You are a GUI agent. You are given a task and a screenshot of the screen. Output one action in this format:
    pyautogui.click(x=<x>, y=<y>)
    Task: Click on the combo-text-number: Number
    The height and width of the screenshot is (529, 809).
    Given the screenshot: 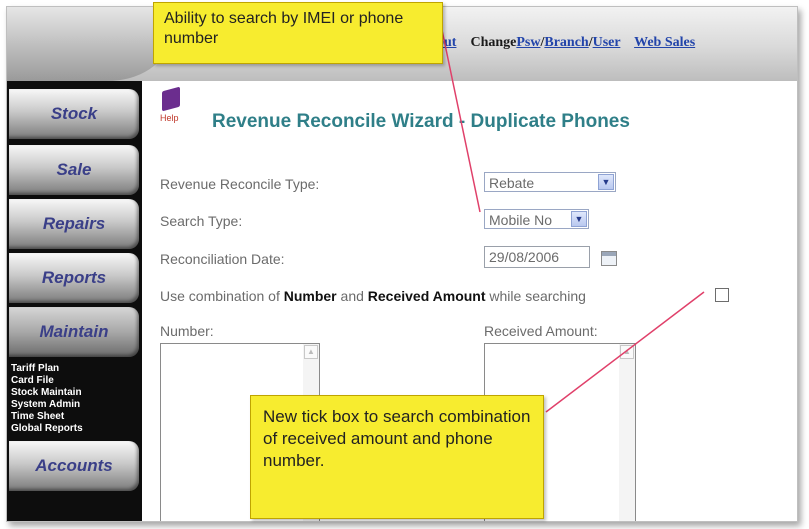 What is the action you would take?
    pyautogui.click(x=310, y=296)
    